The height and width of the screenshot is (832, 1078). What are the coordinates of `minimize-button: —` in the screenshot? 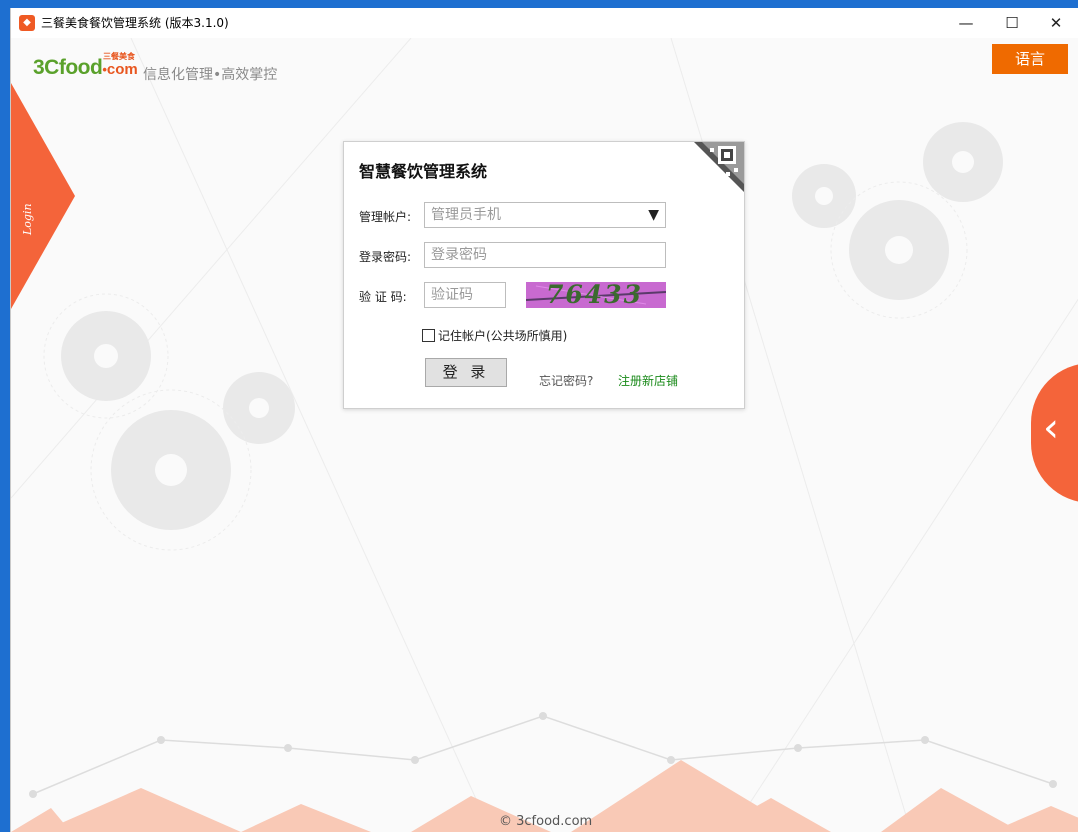 It's located at (966, 23).